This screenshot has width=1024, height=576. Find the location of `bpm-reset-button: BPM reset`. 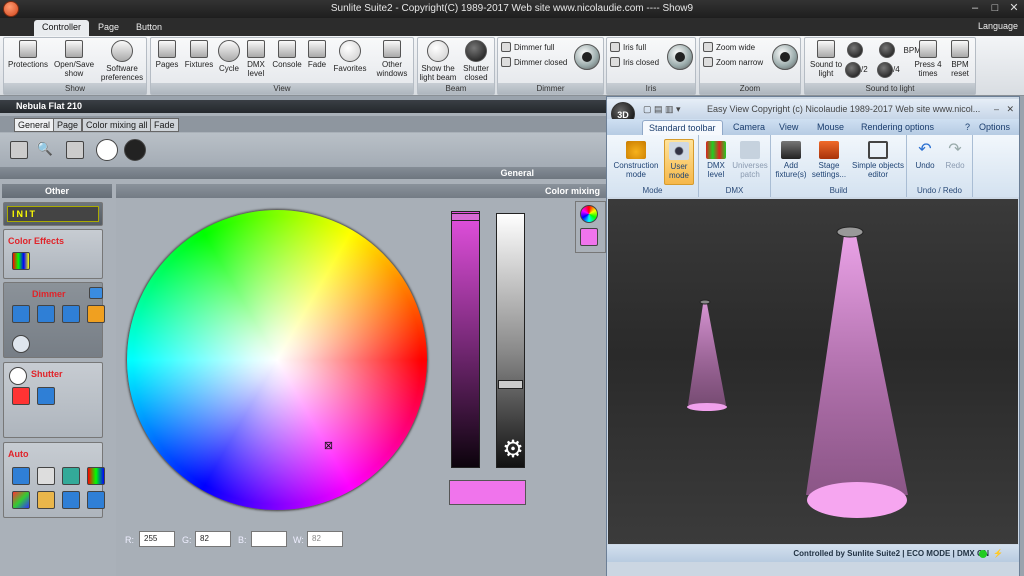

bpm-reset-button: BPM reset is located at coordinates (960, 59).